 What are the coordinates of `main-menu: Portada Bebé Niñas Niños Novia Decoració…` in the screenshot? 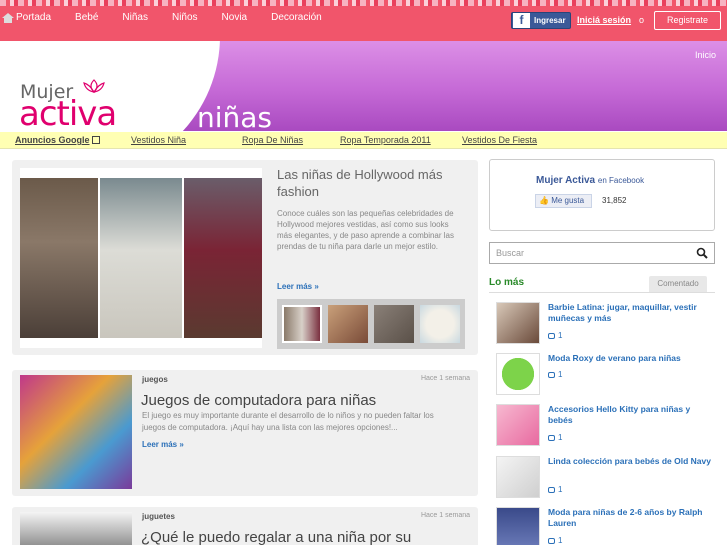 It's located at (174, 17).